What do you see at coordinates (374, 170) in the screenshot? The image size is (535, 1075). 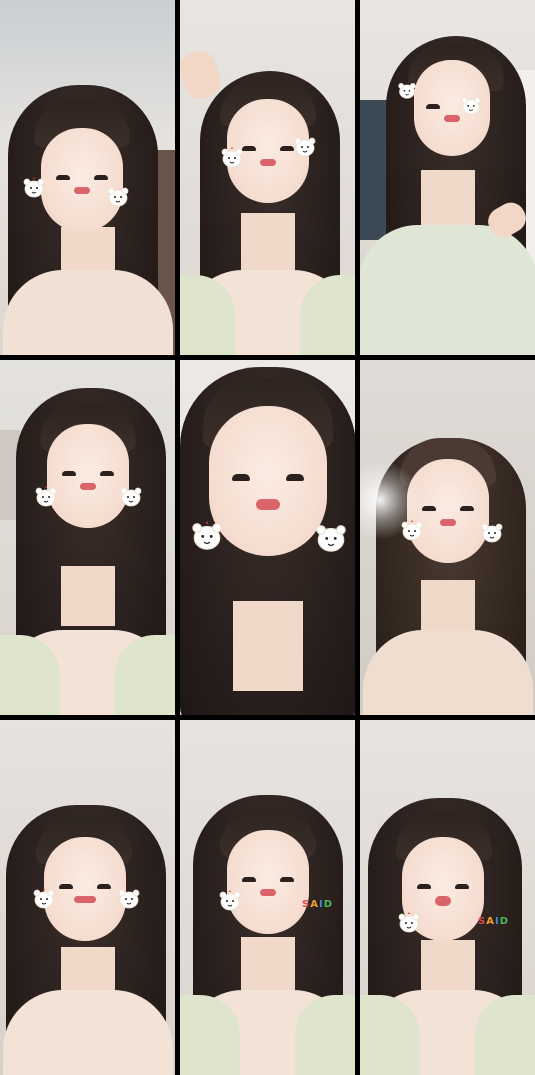 I see `hanging-clothes` at bounding box center [374, 170].